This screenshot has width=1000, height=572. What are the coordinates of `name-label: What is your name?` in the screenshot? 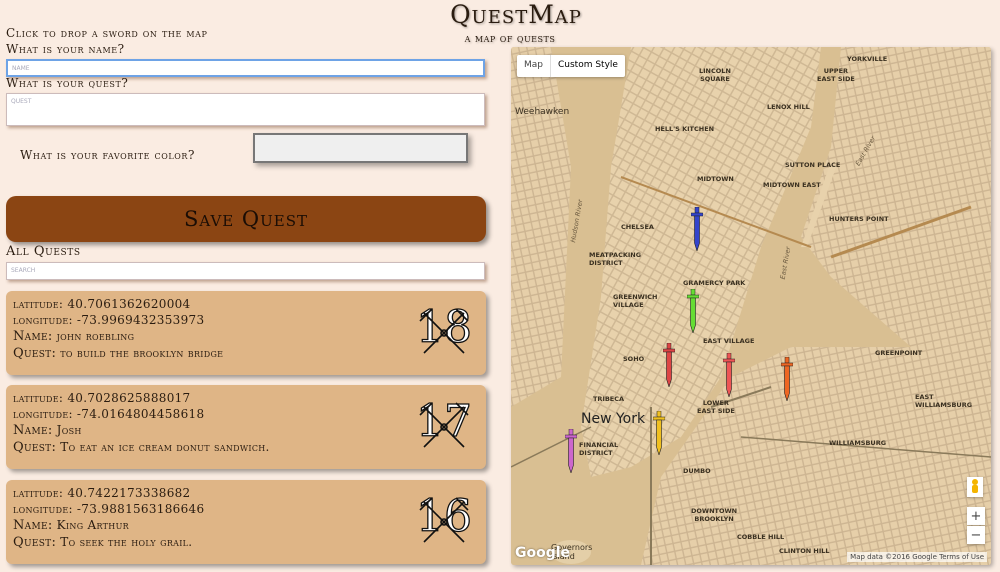 It's located at (65, 49).